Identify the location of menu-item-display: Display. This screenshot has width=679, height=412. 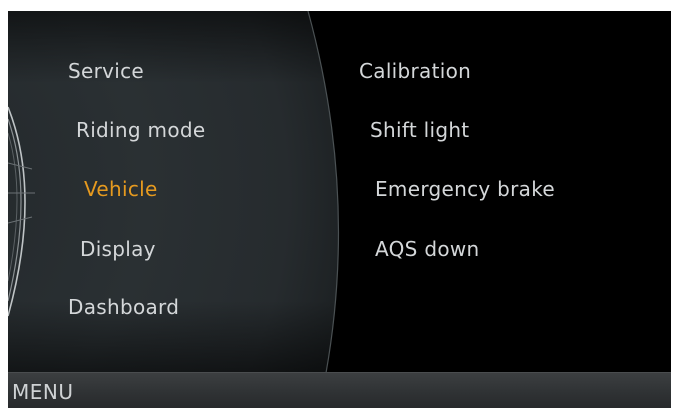
(118, 249).